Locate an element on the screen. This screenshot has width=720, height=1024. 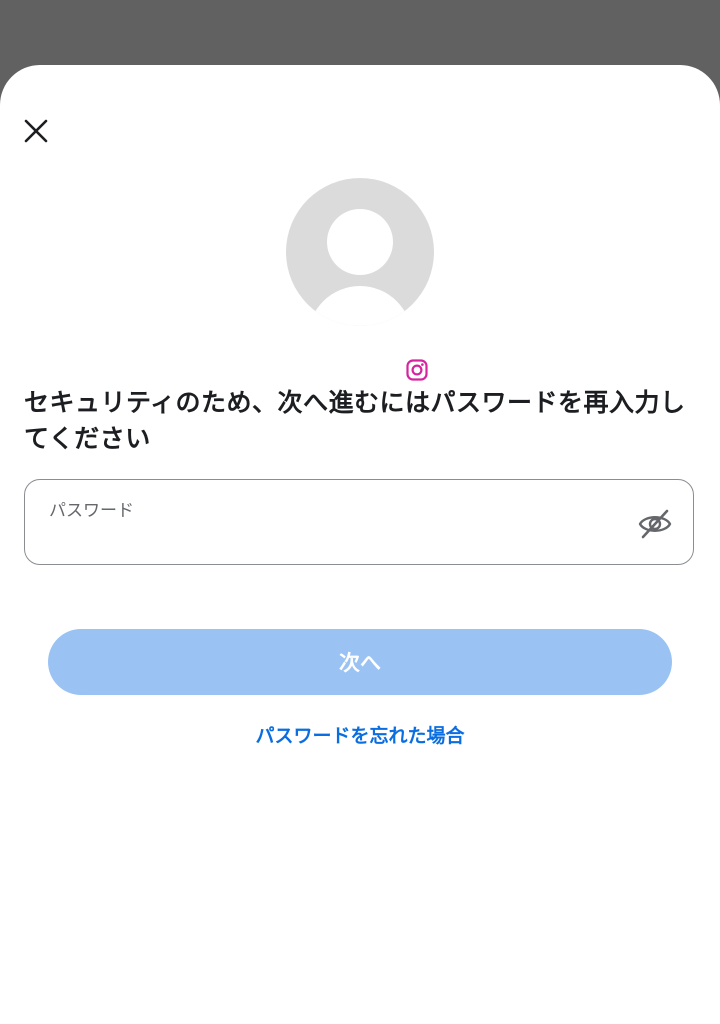
instagram-badge is located at coordinates (417, 370).